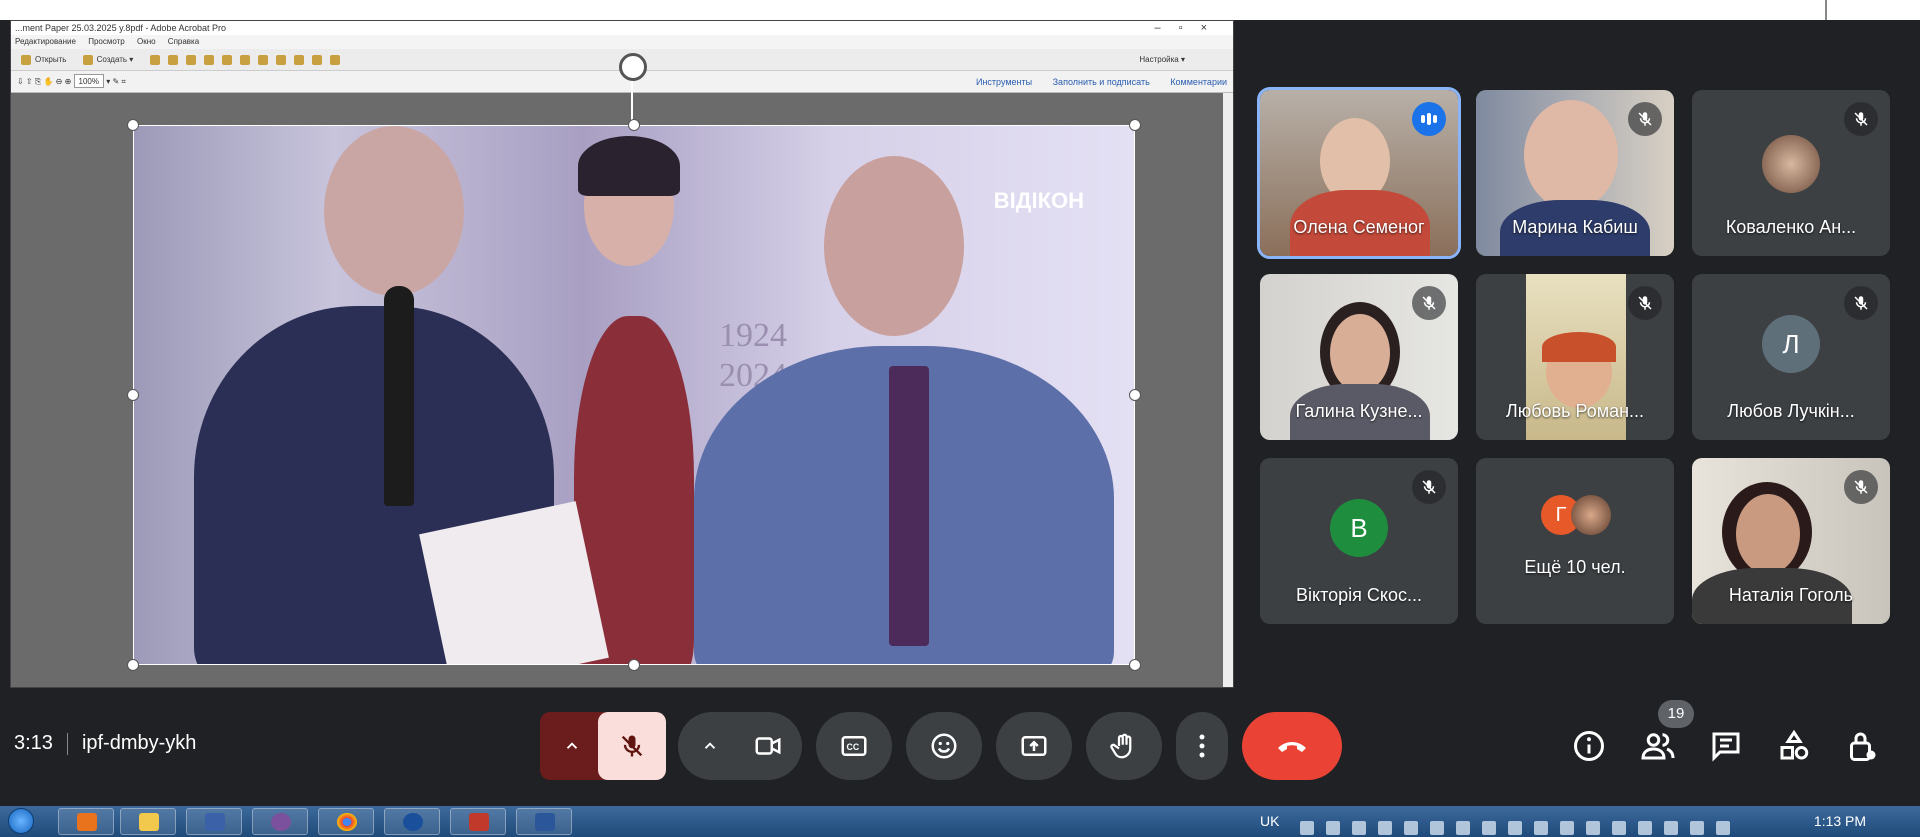 The width and height of the screenshot is (1920, 837). Describe the element at coordinates (1121, 746) in the screenshot. I see `hand-icon` at that location.